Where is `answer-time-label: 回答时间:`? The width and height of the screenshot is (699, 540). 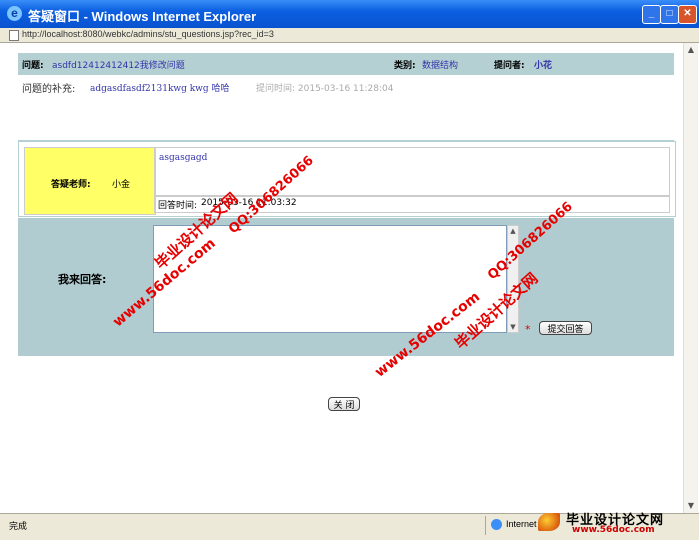
answer-time-label: 回答时间: is located at coordinates (178, 206).